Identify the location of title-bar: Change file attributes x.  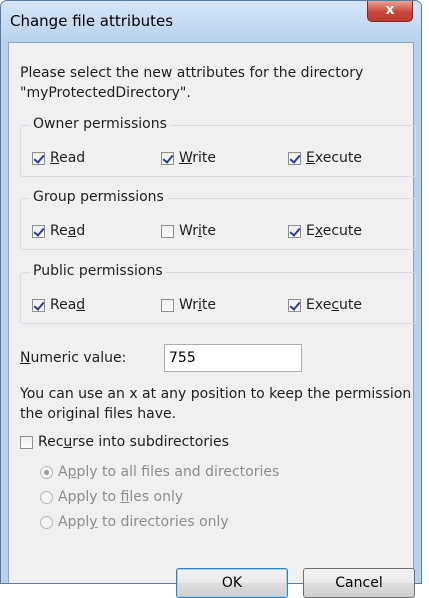
(211, 21).